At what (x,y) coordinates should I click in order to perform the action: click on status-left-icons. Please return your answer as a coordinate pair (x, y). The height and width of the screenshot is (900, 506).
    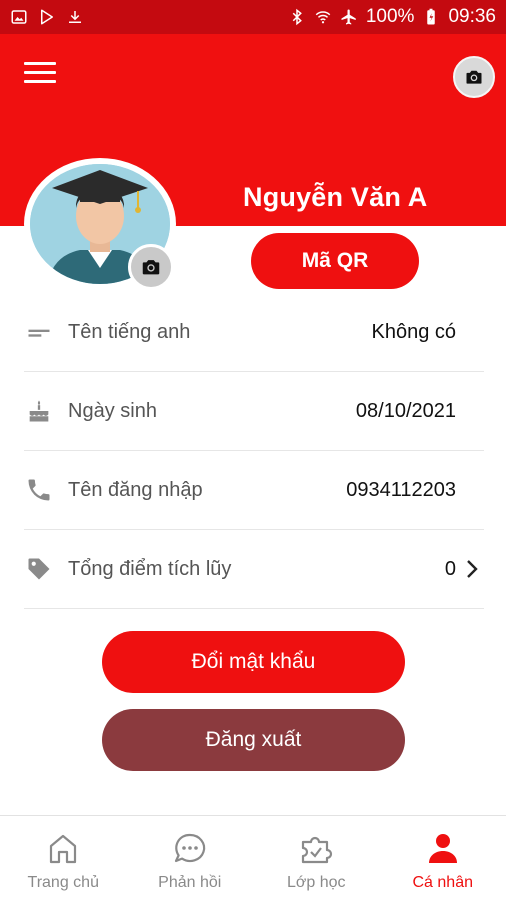
    Looking at the image, I should click on (47, 17).